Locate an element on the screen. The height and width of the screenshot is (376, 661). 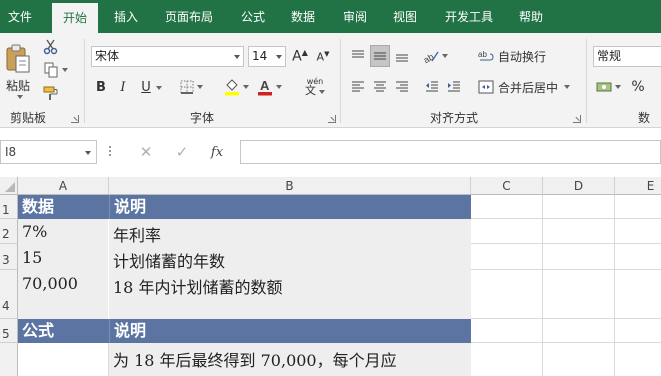
cell-b1: 说明 is located at coordinates (290, 207).